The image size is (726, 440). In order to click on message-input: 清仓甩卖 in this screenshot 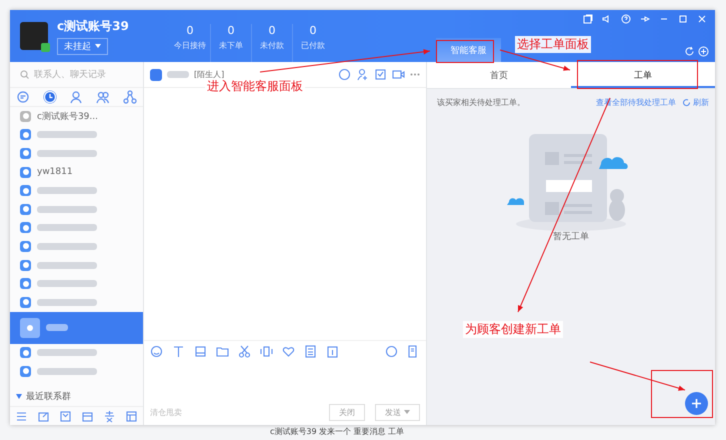, I will do `click(195, 412)`.